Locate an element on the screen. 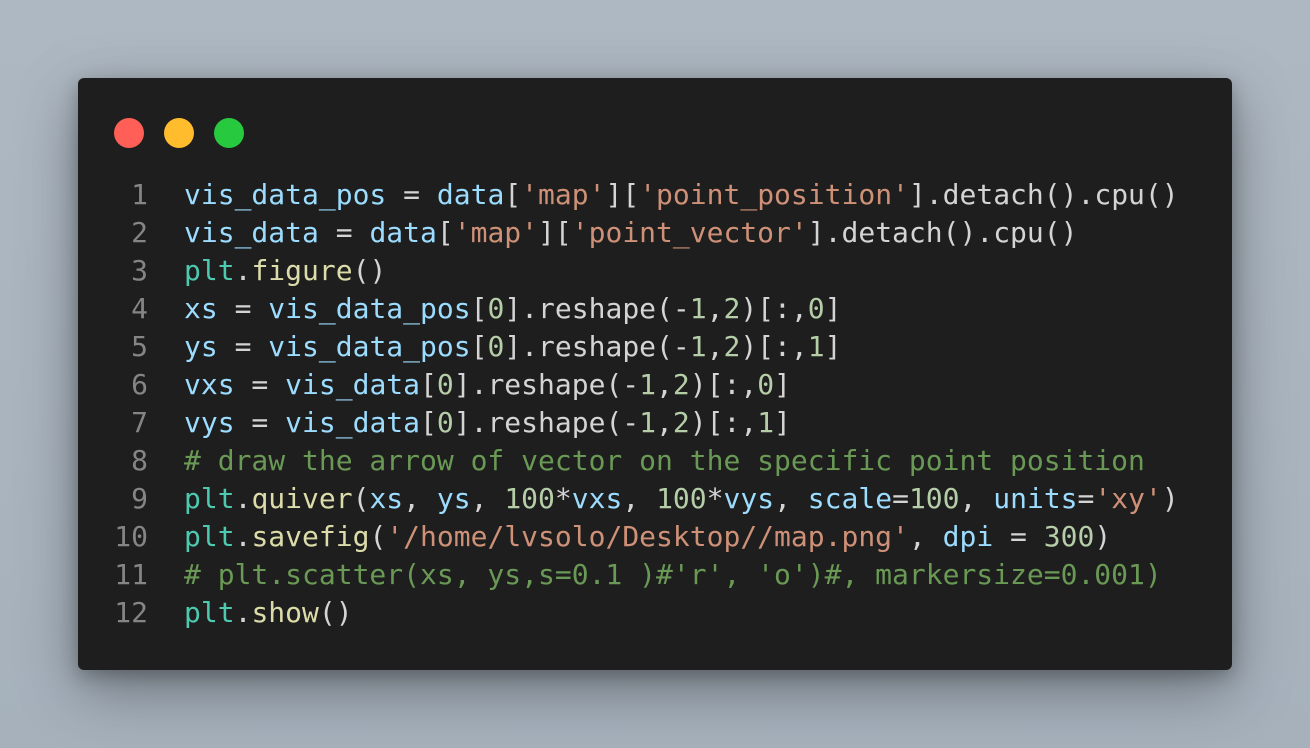 The height and width of the screenshot is (748, 1310). line-number: 8 is located at coordinates (139, 460).